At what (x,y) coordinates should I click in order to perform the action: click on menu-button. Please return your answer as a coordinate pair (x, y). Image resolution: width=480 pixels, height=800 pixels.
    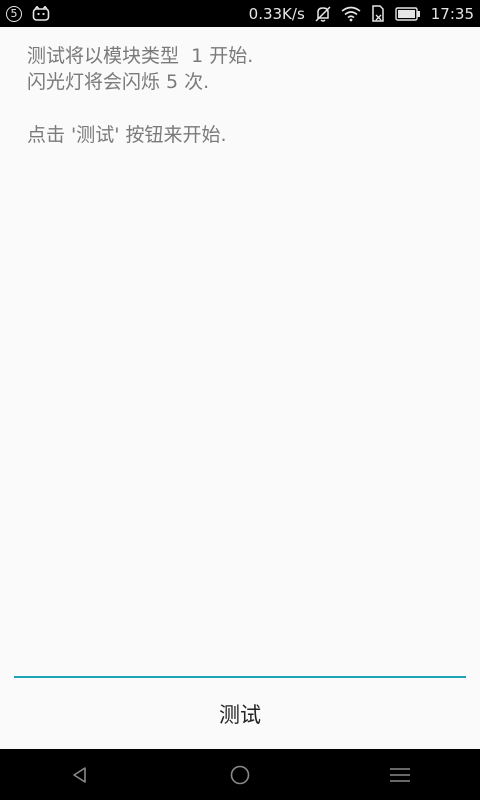
    Looking at the image, I should click on (400, 774).